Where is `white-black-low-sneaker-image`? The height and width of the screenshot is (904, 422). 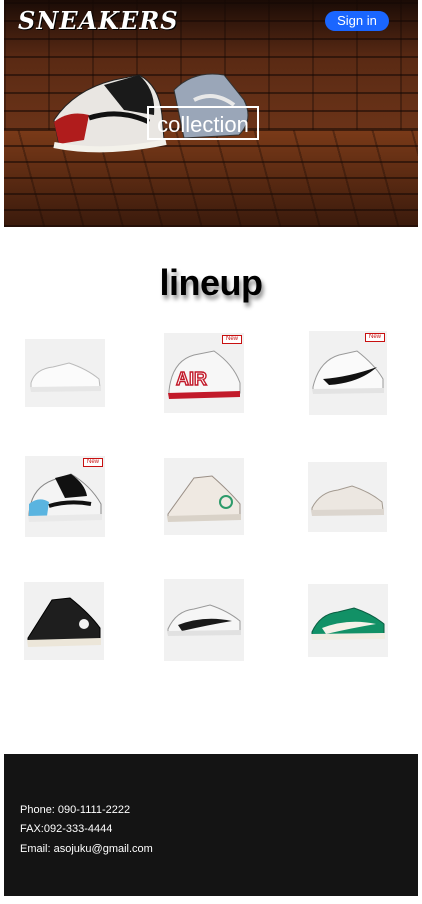 white-black-low-sneaker-image is located at coordinates (204, 620).